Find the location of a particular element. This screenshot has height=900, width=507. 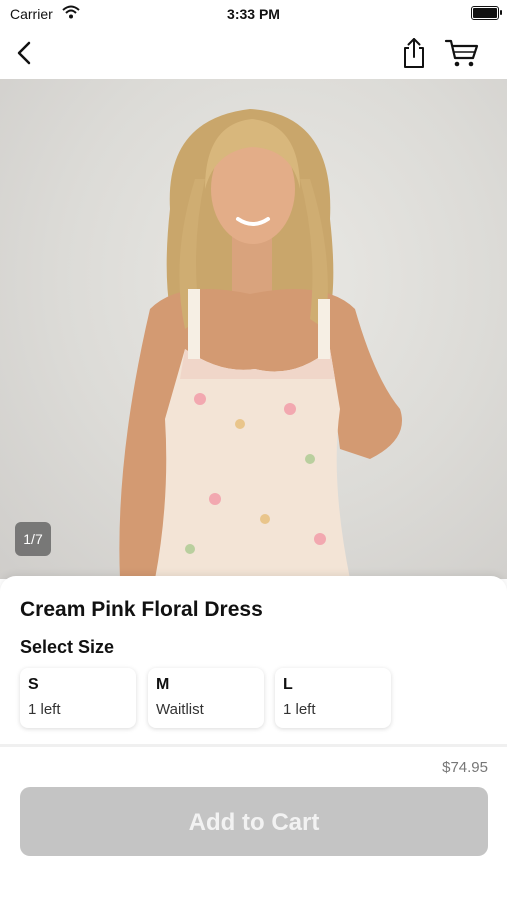

size-option-s: S 1 left is located at coordinates (78, 698).